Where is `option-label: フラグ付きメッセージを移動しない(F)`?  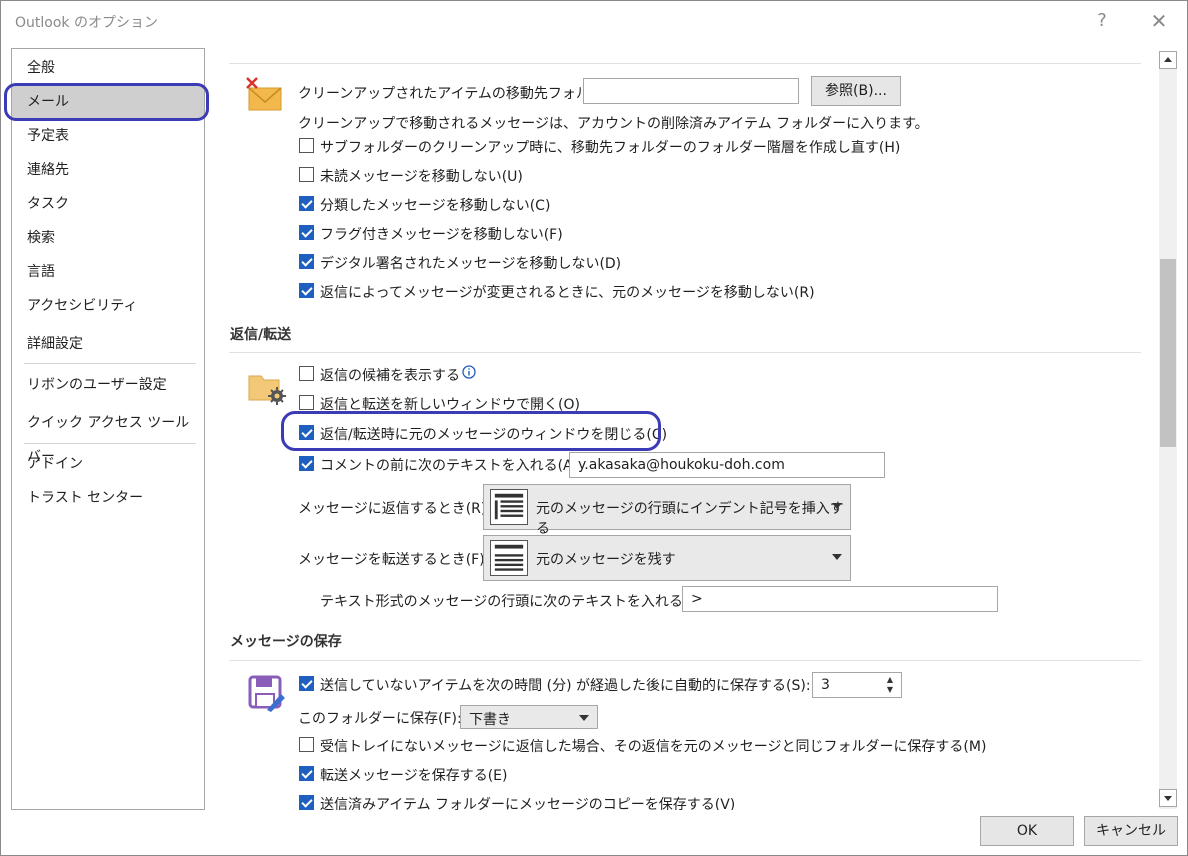
option-label: フラグ付きメッセージを移動しない(F) is located at coordinates (441, 235).